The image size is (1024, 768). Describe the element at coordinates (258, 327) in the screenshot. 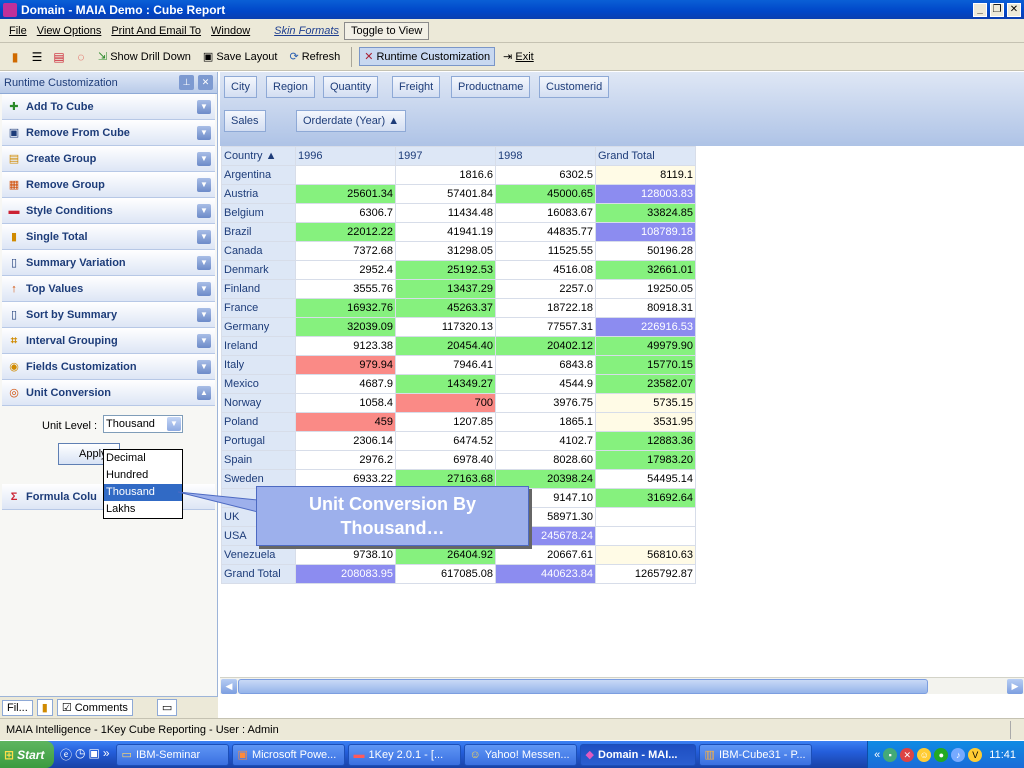

I see `row-header: Germany` at that location.